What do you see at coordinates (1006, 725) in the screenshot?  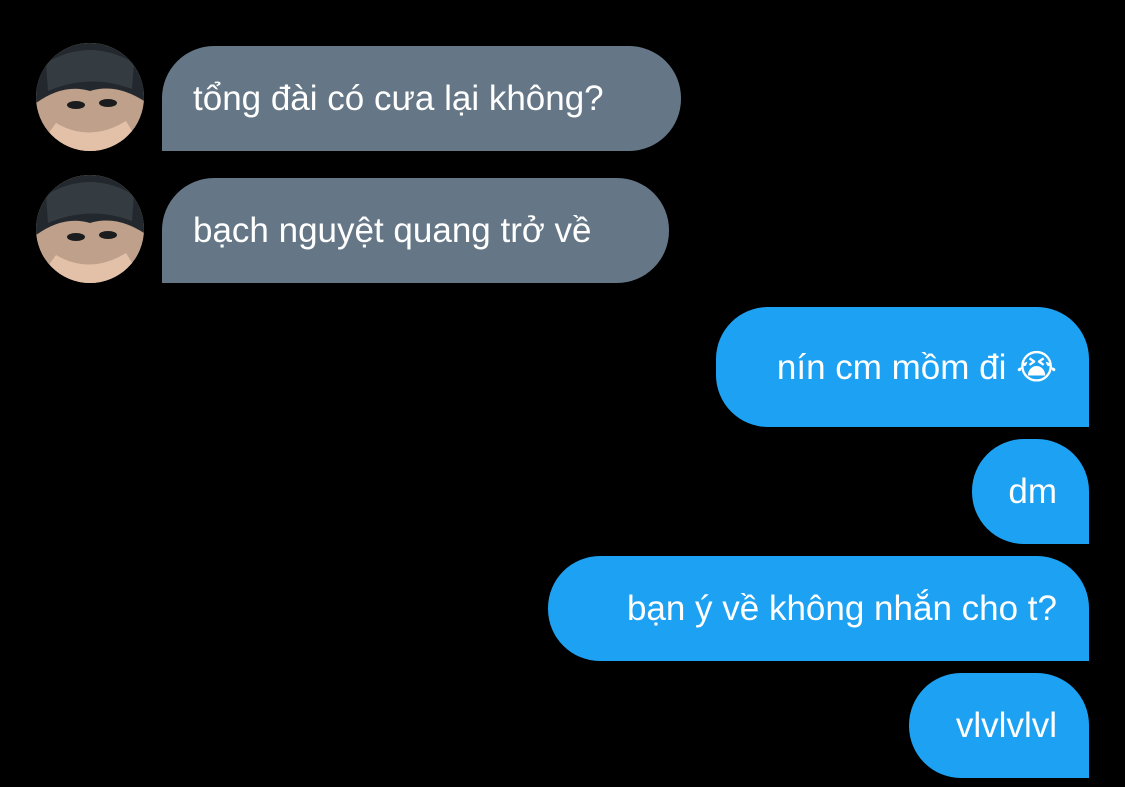 I see `message-text: vlvlvlvl` at bounding box center [1006, 725].